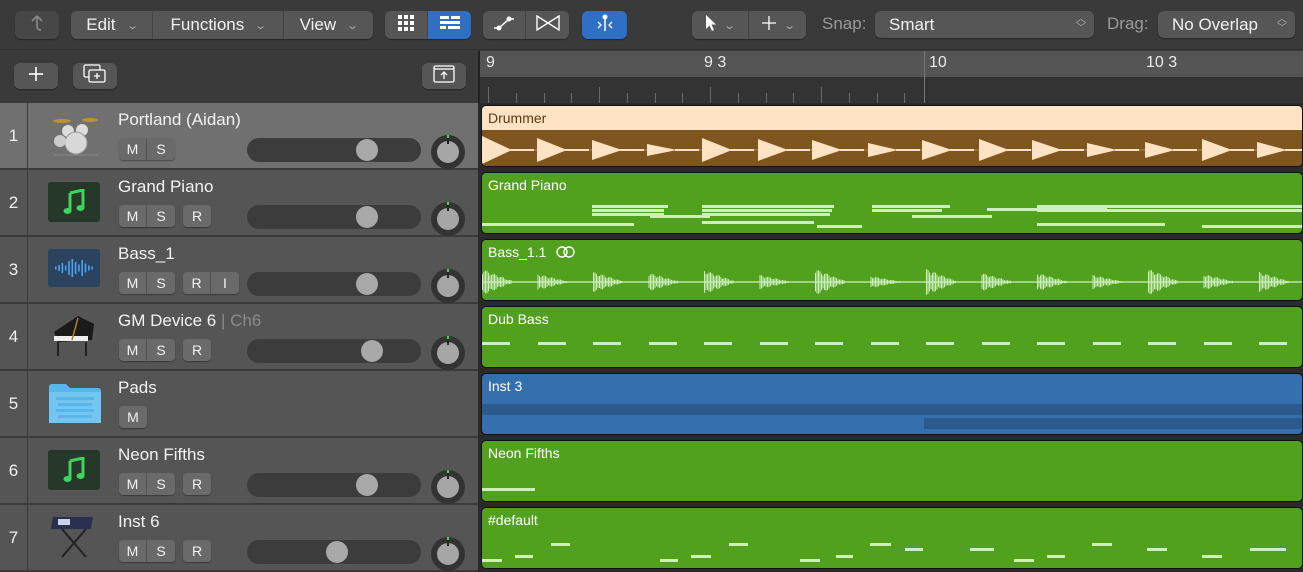  Describe the element at coordinates (239, 136) in the screenshot. I see `track-header: 1 Portland (Aidan) M S` at that location.